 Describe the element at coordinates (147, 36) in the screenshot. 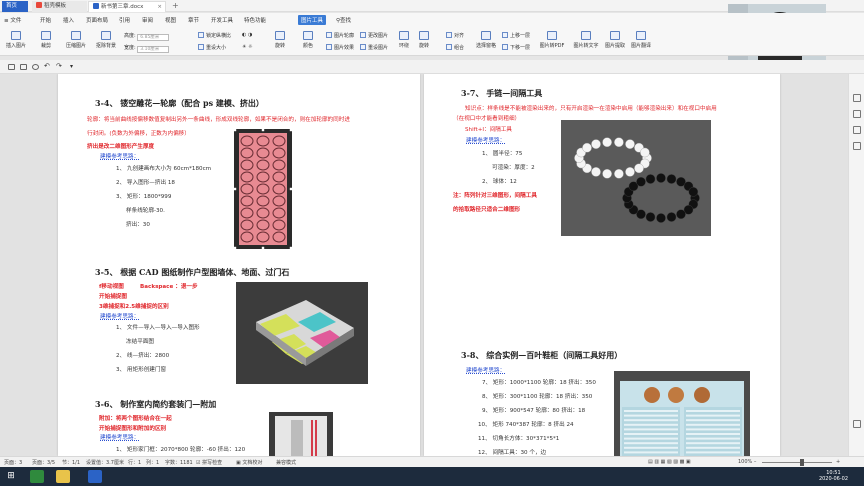

I see `height-field: 高度: 6.85厘米` at that location.